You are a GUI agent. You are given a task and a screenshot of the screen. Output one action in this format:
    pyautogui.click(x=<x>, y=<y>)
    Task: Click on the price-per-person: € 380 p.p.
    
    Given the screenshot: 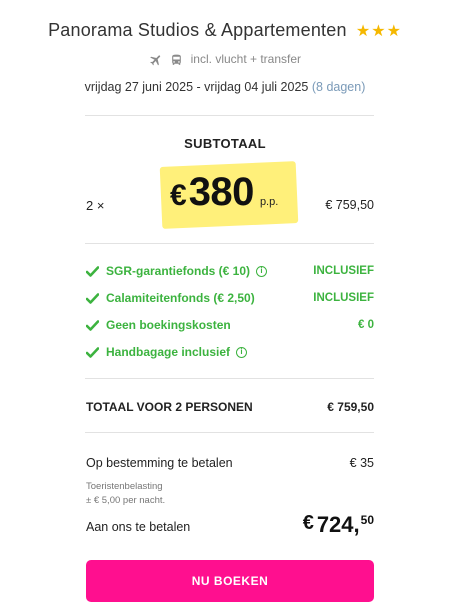 What is the action you would take?
    pyautogui.click(x=224, y=192)
    